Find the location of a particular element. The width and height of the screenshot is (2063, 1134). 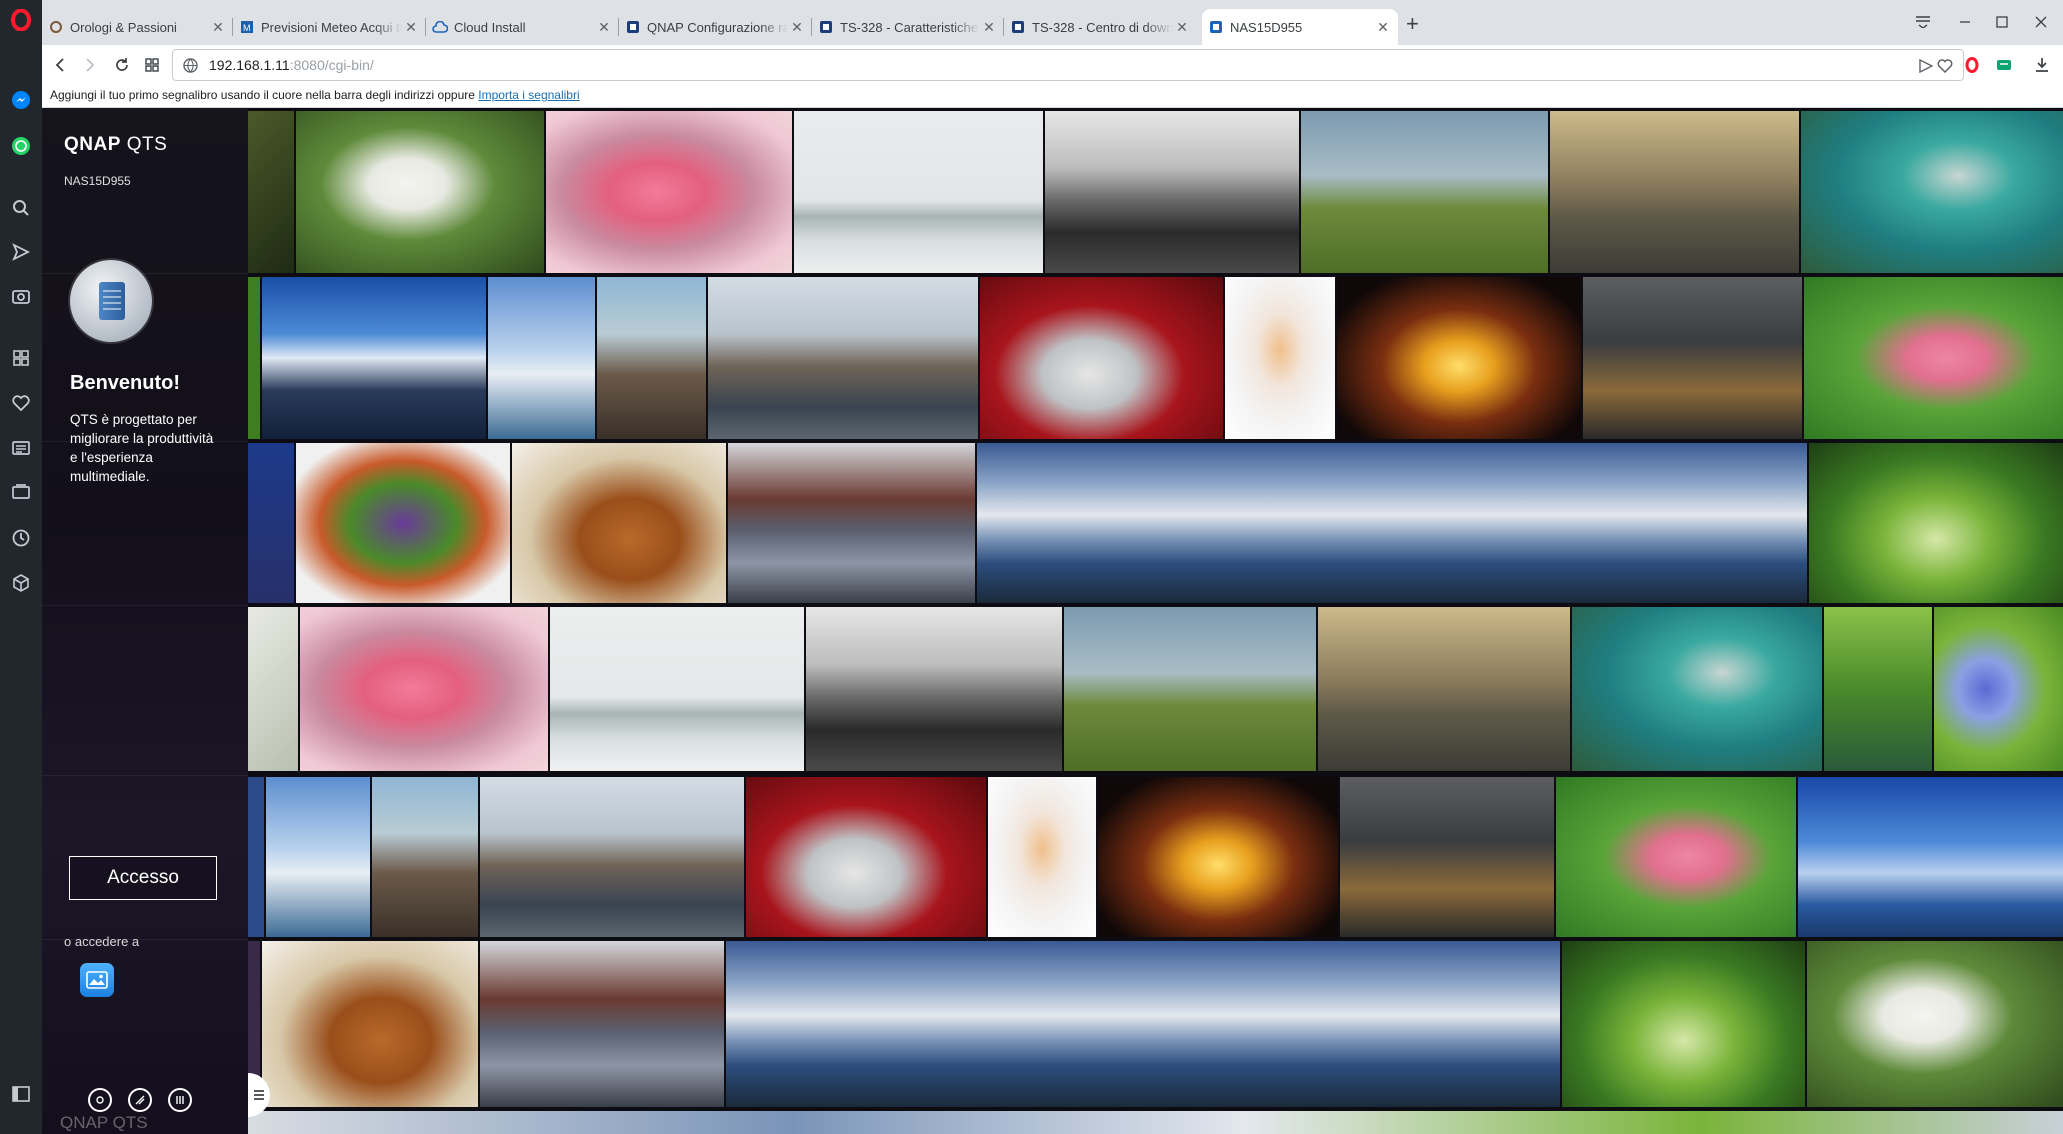

tab-menu-icon is located at coordinates (1923, 22).